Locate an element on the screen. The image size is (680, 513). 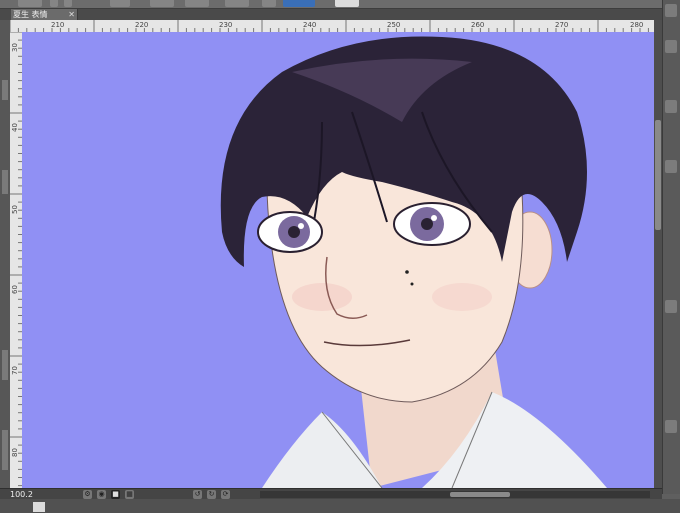
main-toolbar is located at coordinates (340, 4).